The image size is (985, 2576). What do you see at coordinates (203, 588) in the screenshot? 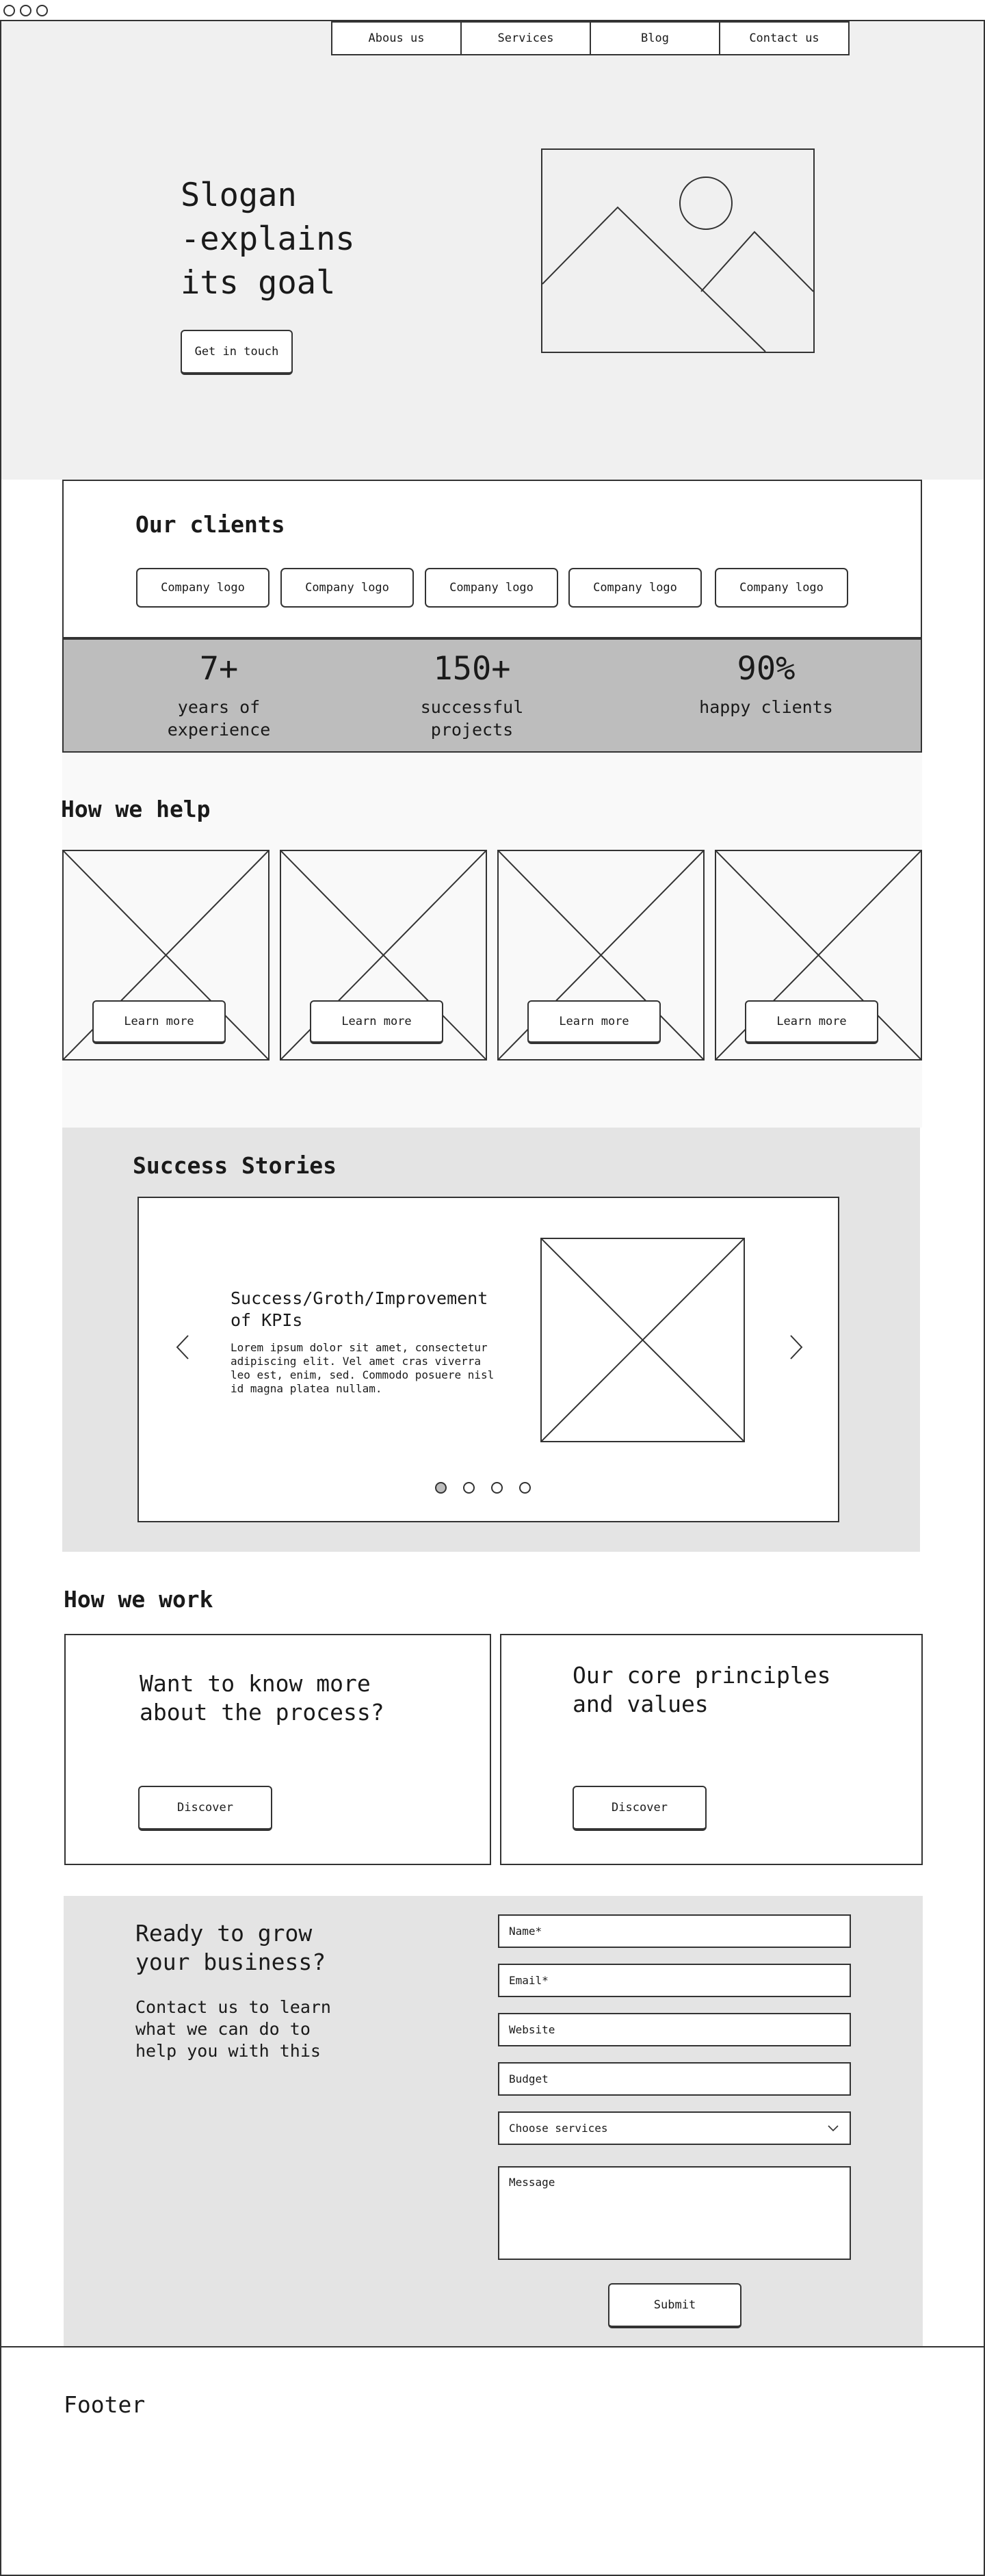
I see `client-logo-1: Company logo` at bounding box center [203, 588].